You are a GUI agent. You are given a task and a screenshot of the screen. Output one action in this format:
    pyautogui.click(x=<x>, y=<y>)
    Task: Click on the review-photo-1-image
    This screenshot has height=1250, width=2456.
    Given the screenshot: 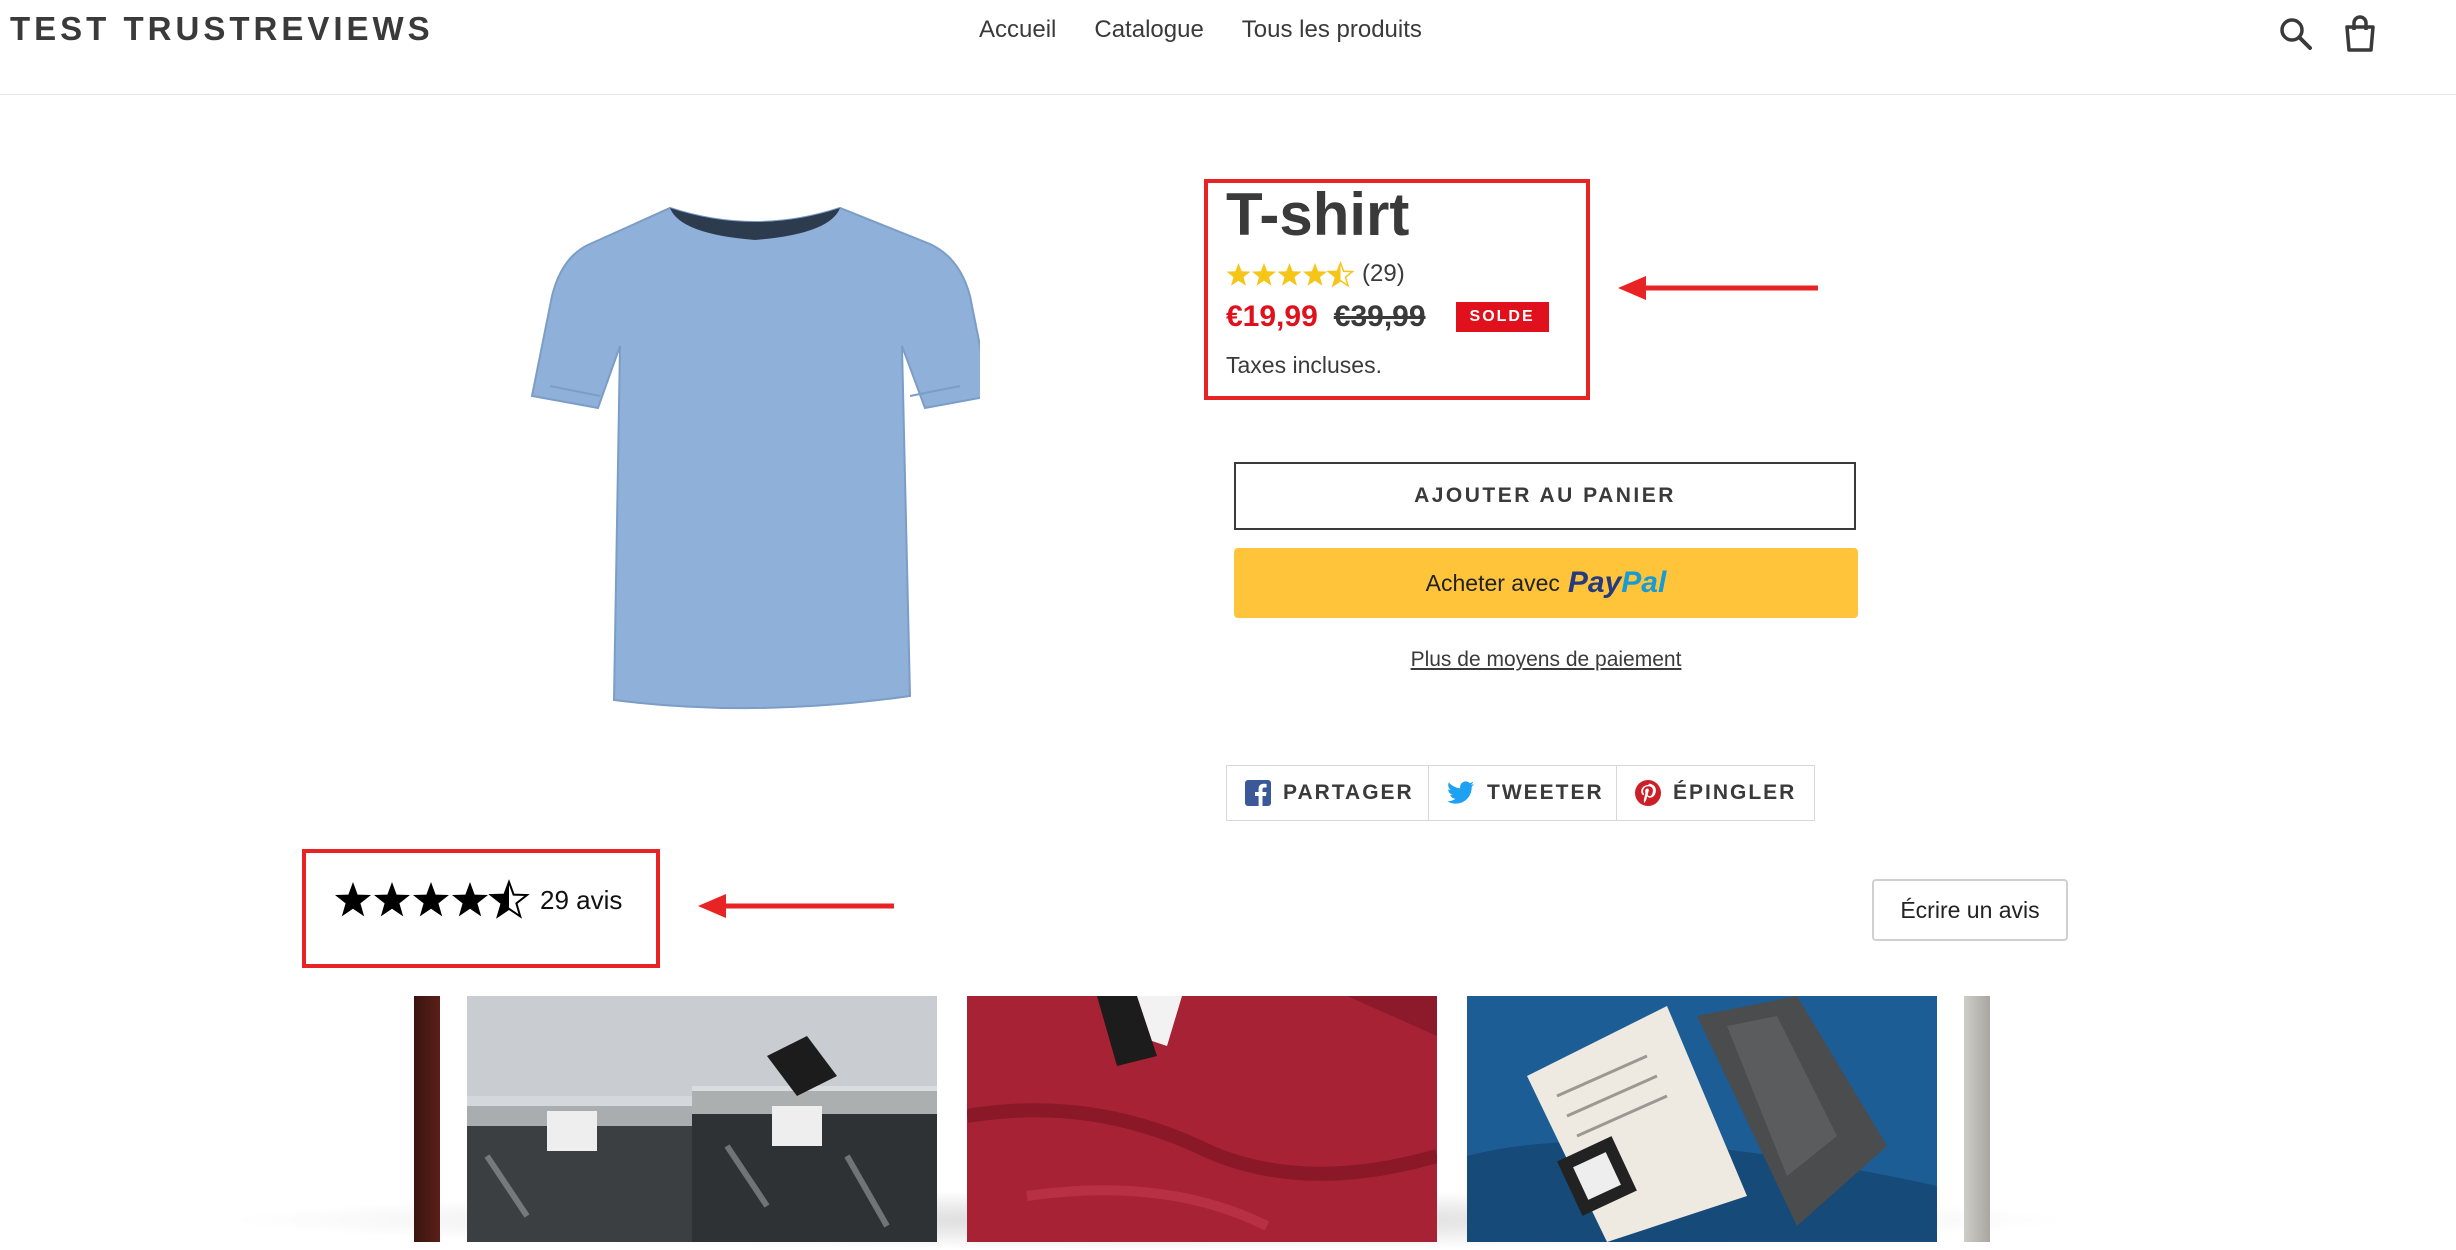 What is the action you would take?
    pyautogui.click(x=702, y=1119)
    